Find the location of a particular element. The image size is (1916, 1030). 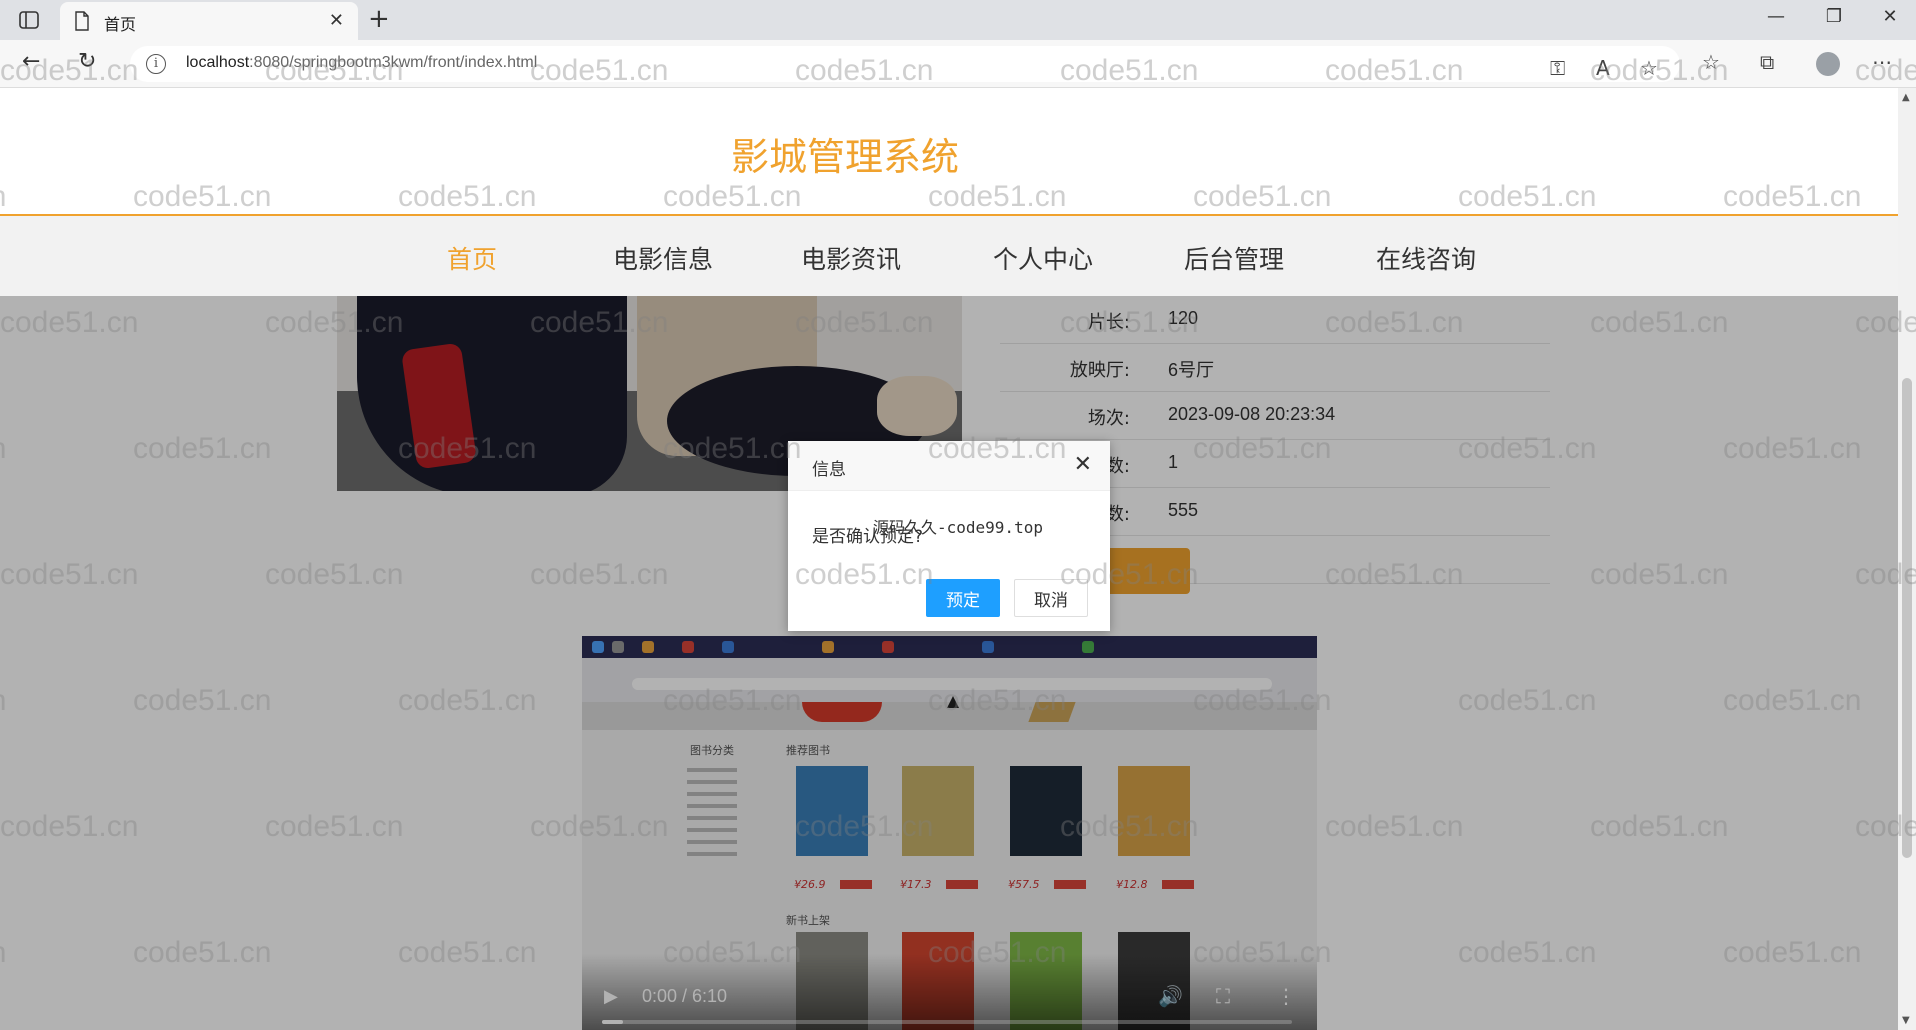

nav-item-admin: 后台管理 is located at coordinates (1234, 258).